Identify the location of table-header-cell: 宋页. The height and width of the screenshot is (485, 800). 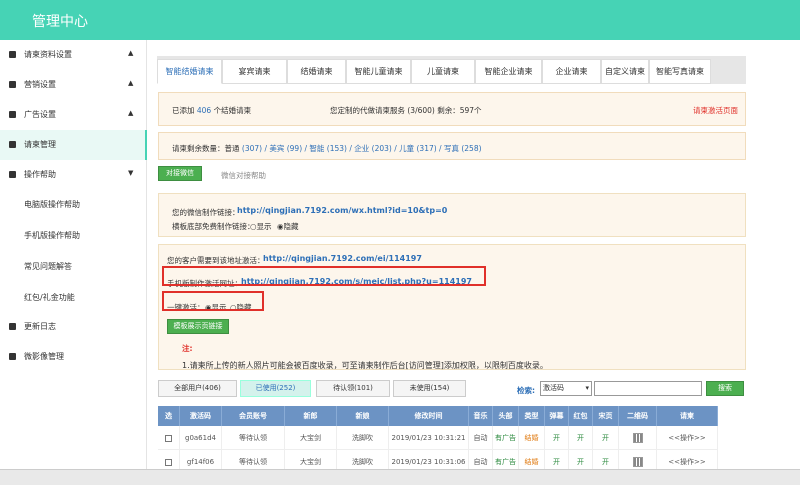
(606, 416).